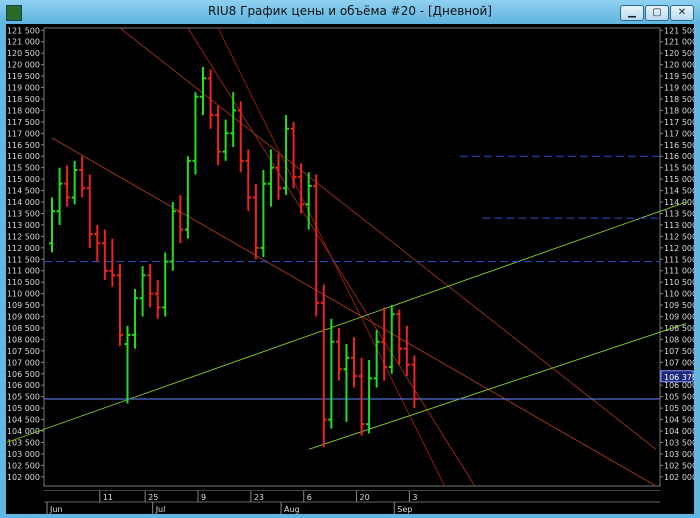  What do you see at coordinates (23, 282) in the screenshot?
I see `y-tick-label-left: 110 500` at bounding box center [23, 282].